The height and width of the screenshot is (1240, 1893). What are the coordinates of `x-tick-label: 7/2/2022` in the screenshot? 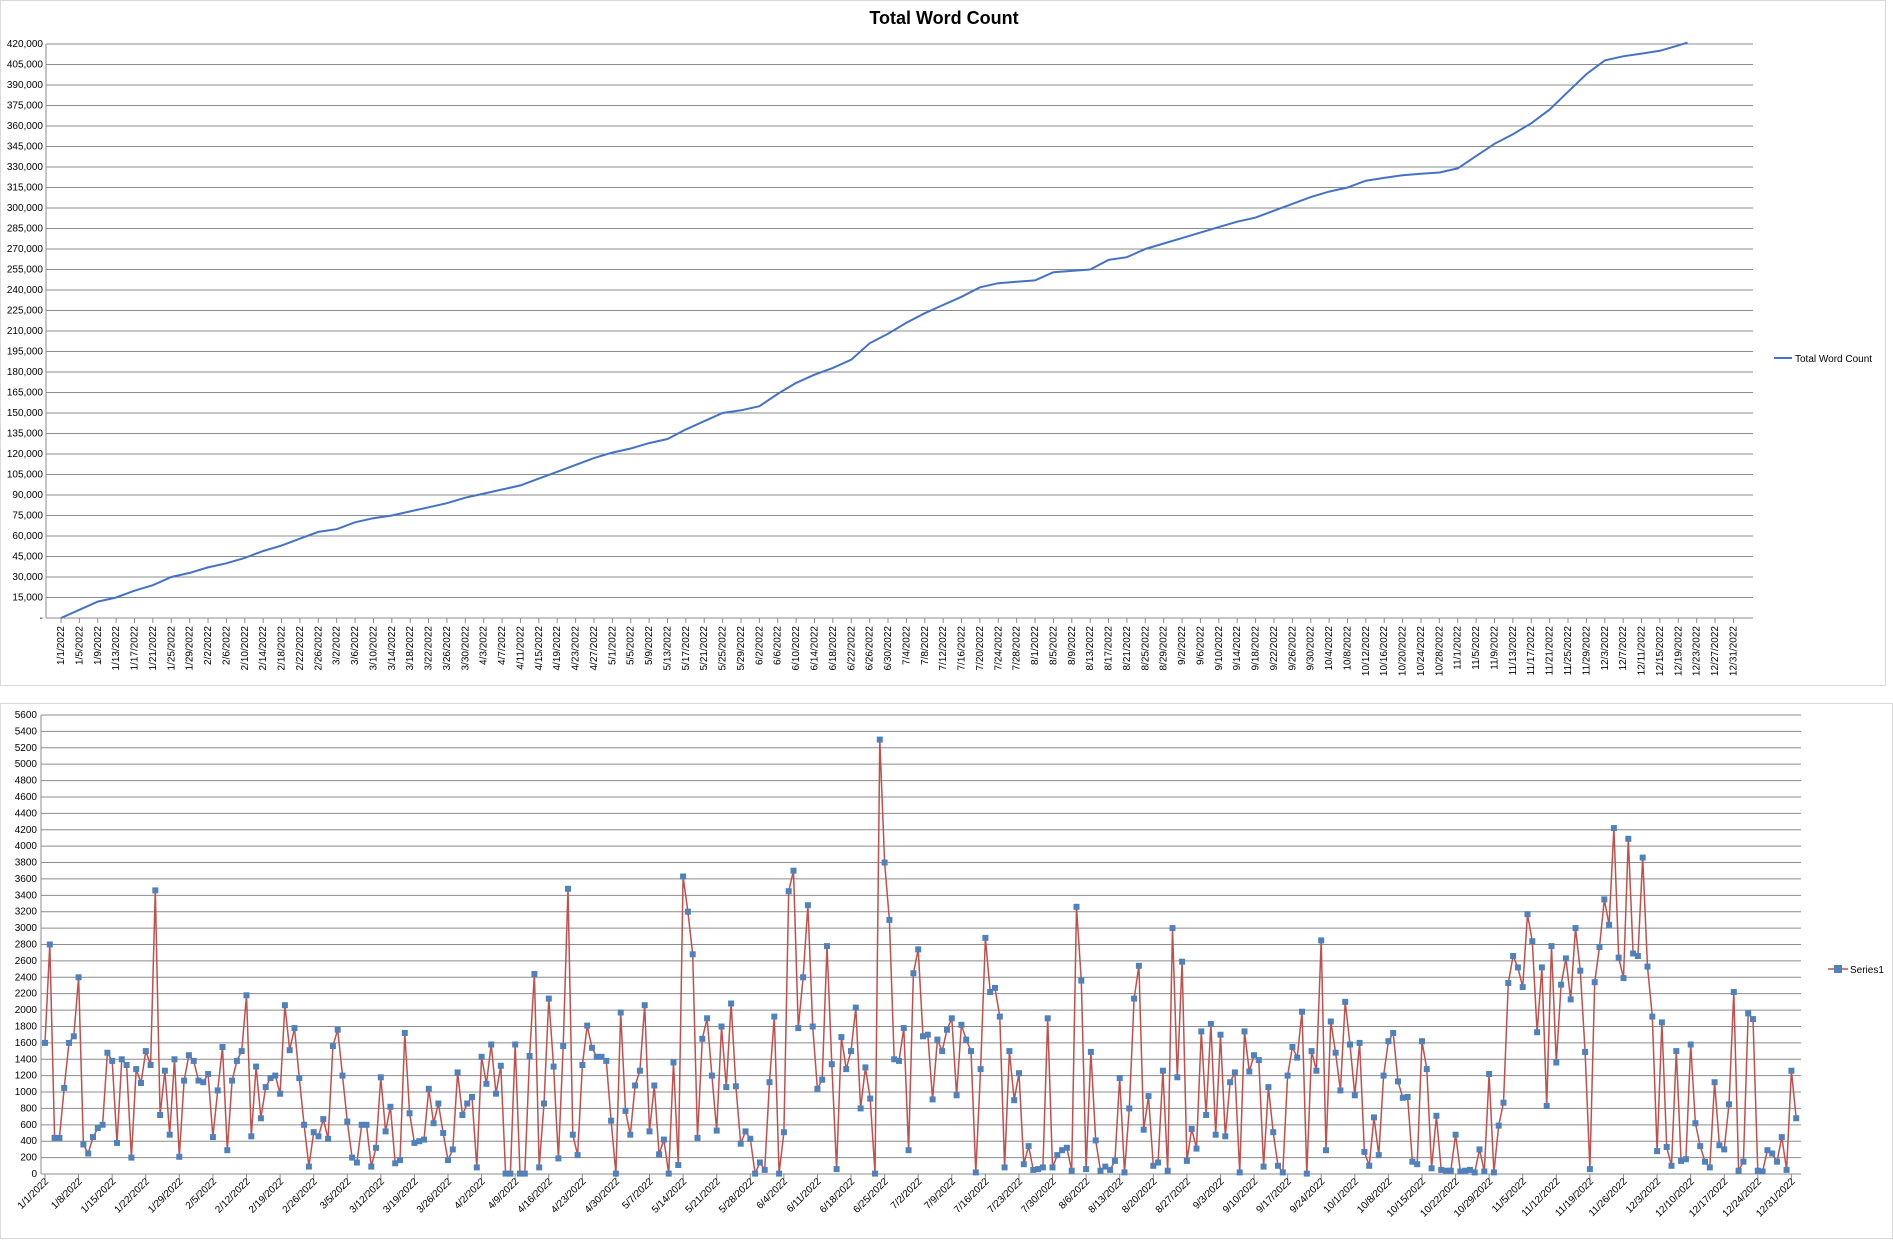 It's located at (907, 1194).